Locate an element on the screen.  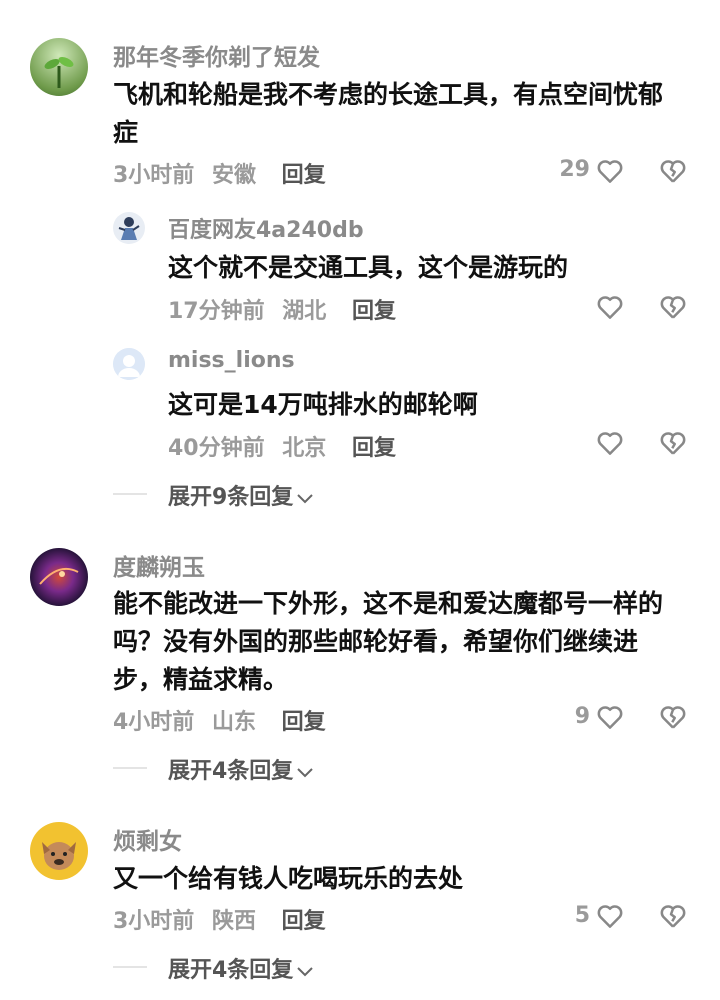
reply-text: 这个就不是交通工具，这个是游玩的 is located at coordinates (368, 267).